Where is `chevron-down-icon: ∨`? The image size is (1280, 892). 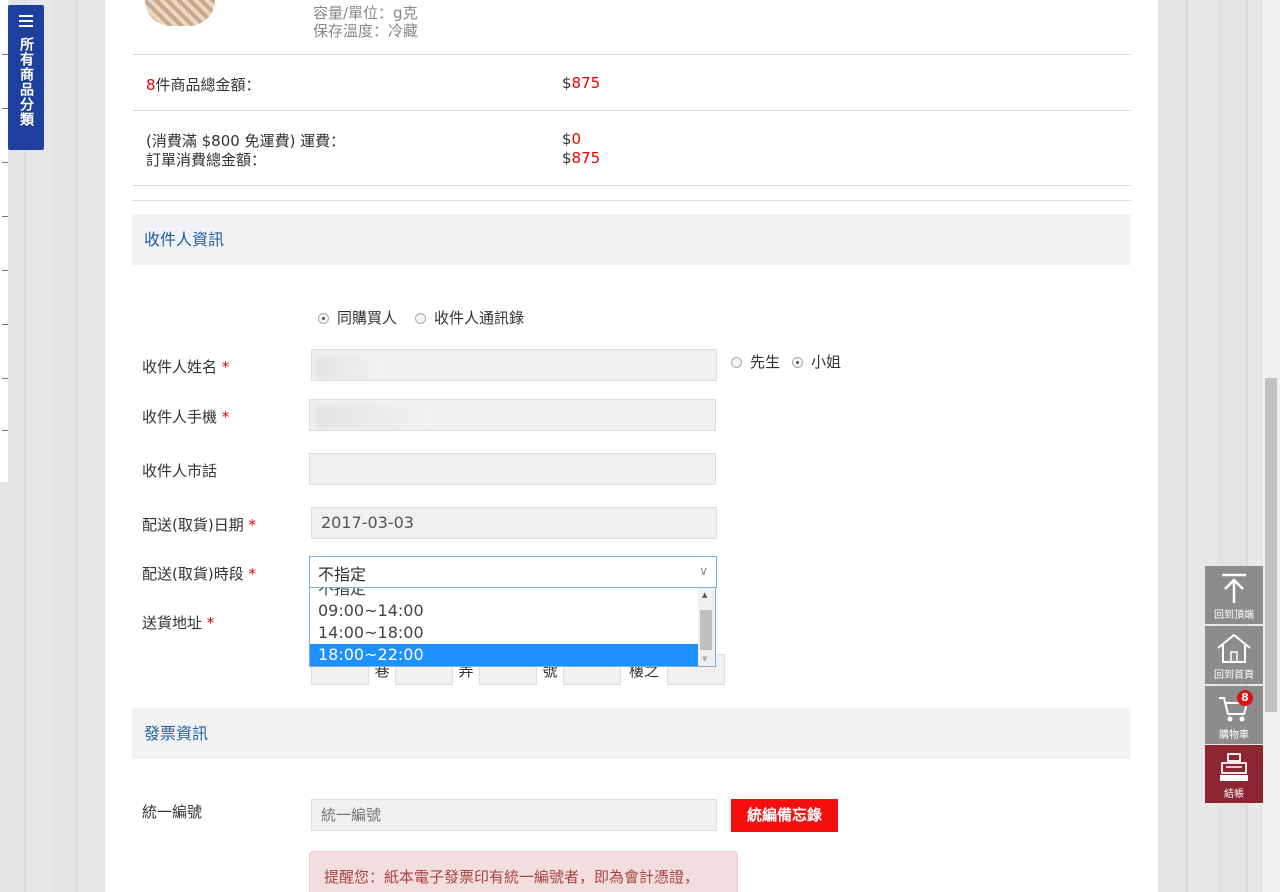 chevron-down-icon: ∨ is located at coordinates (703, 571).